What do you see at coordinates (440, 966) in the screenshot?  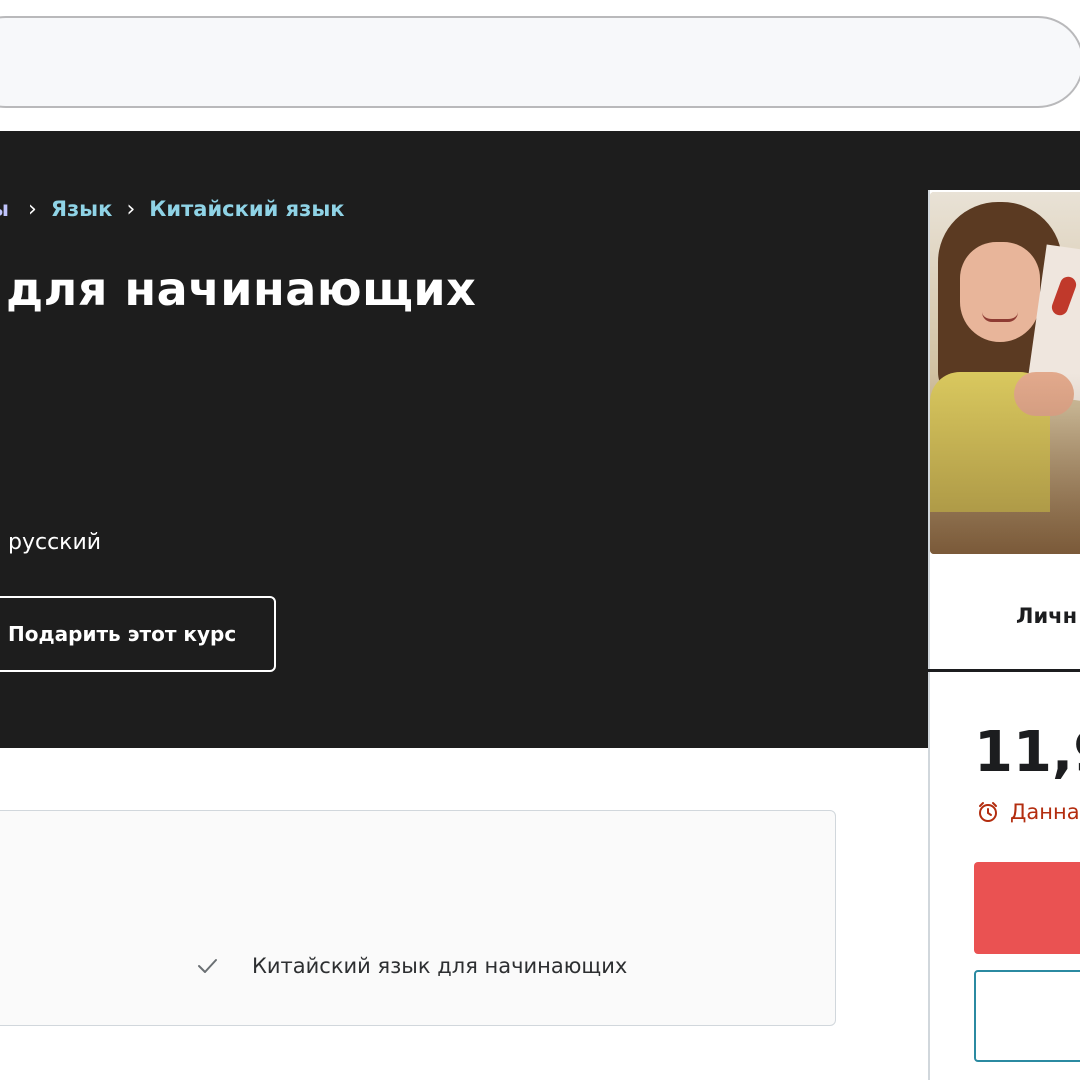 I see `learn-item-label: Китайский язык для начинающих` at bounding box center [440, 966].